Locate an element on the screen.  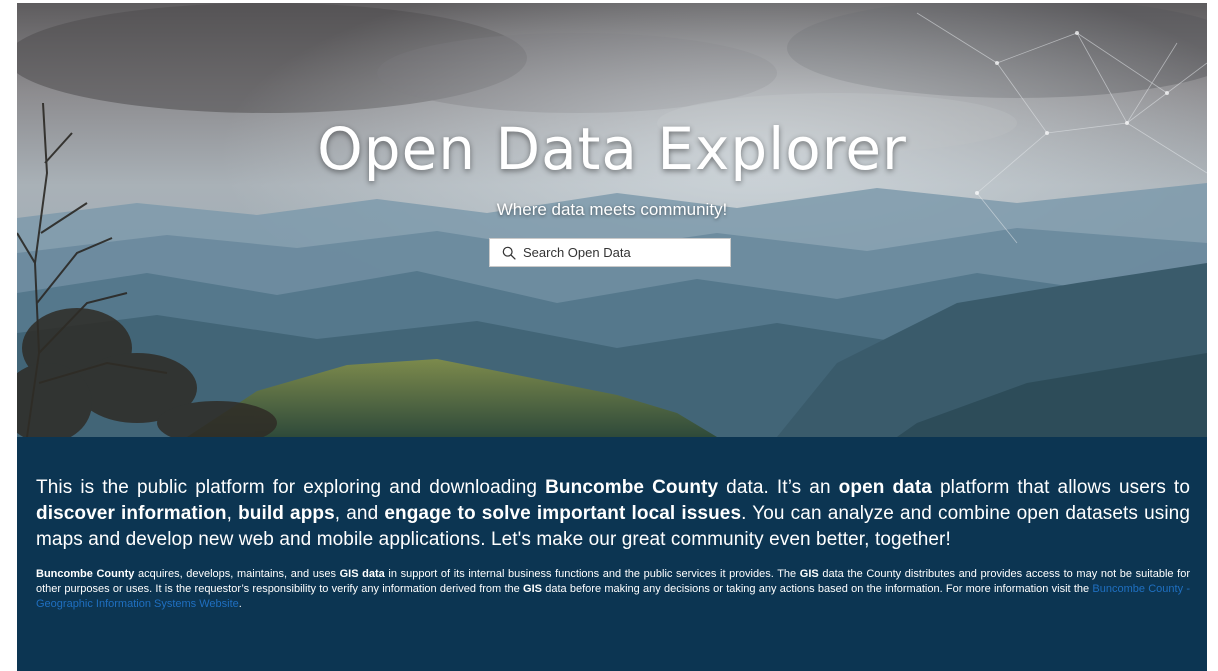
intro-text: data. It’s an is located at coordinates (778, 487).